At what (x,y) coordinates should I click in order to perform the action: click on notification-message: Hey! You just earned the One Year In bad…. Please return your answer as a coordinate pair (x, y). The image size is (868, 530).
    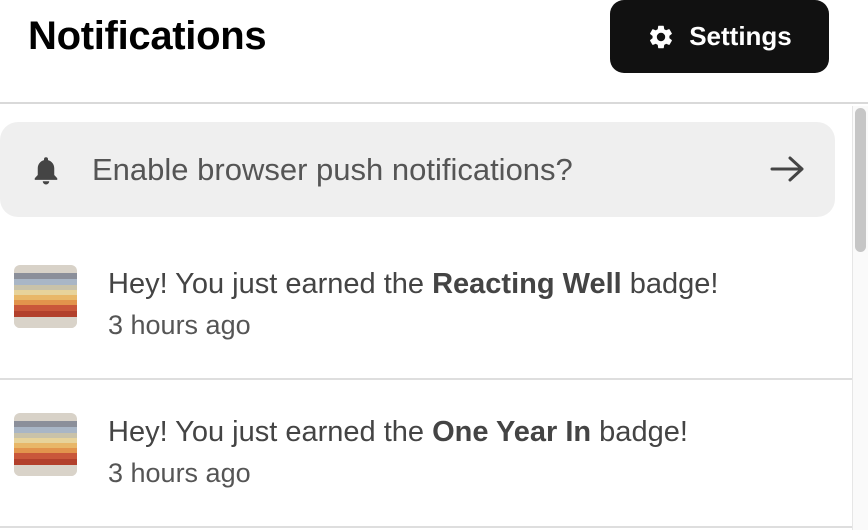
    Looking at the image, I should click on (398, 432).